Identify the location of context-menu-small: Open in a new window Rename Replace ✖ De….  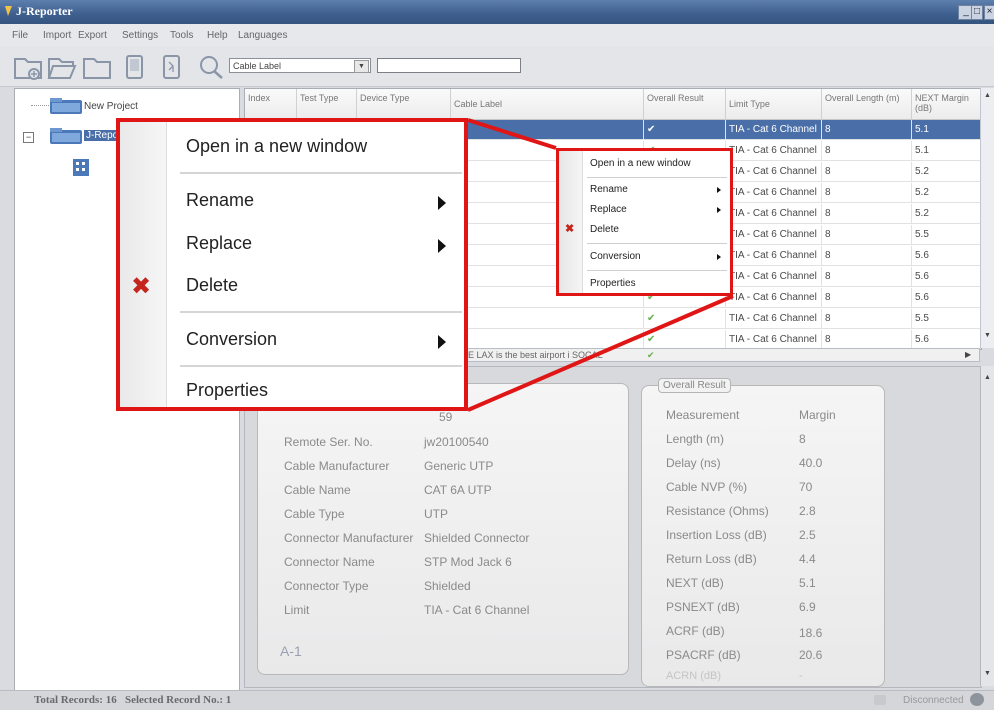
(644, 222).